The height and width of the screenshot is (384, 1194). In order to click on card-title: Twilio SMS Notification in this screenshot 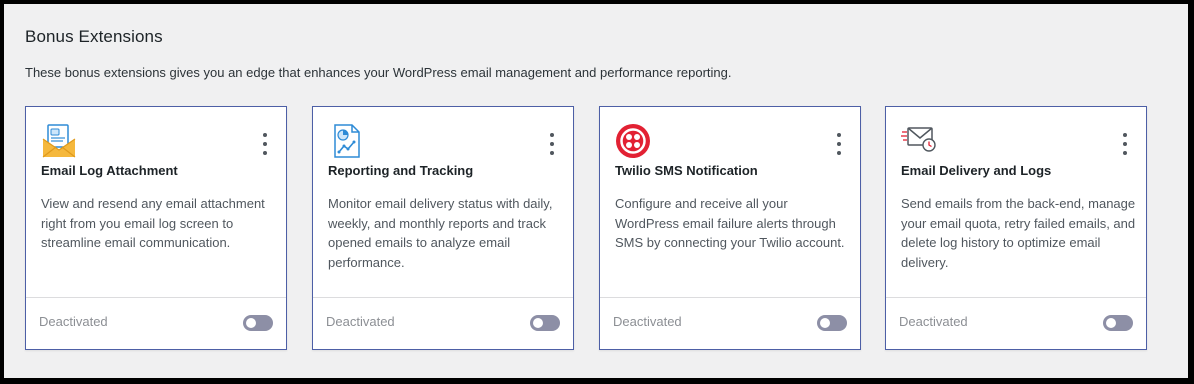, I will do `click(686, 170)`.